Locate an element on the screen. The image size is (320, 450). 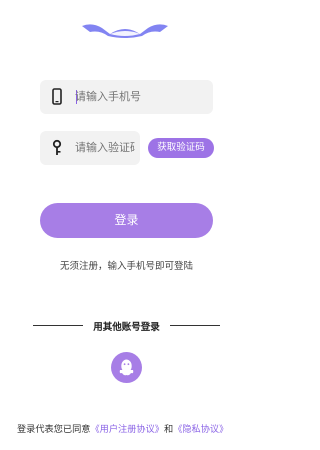
phone-field is located at coordinates (126, 97).